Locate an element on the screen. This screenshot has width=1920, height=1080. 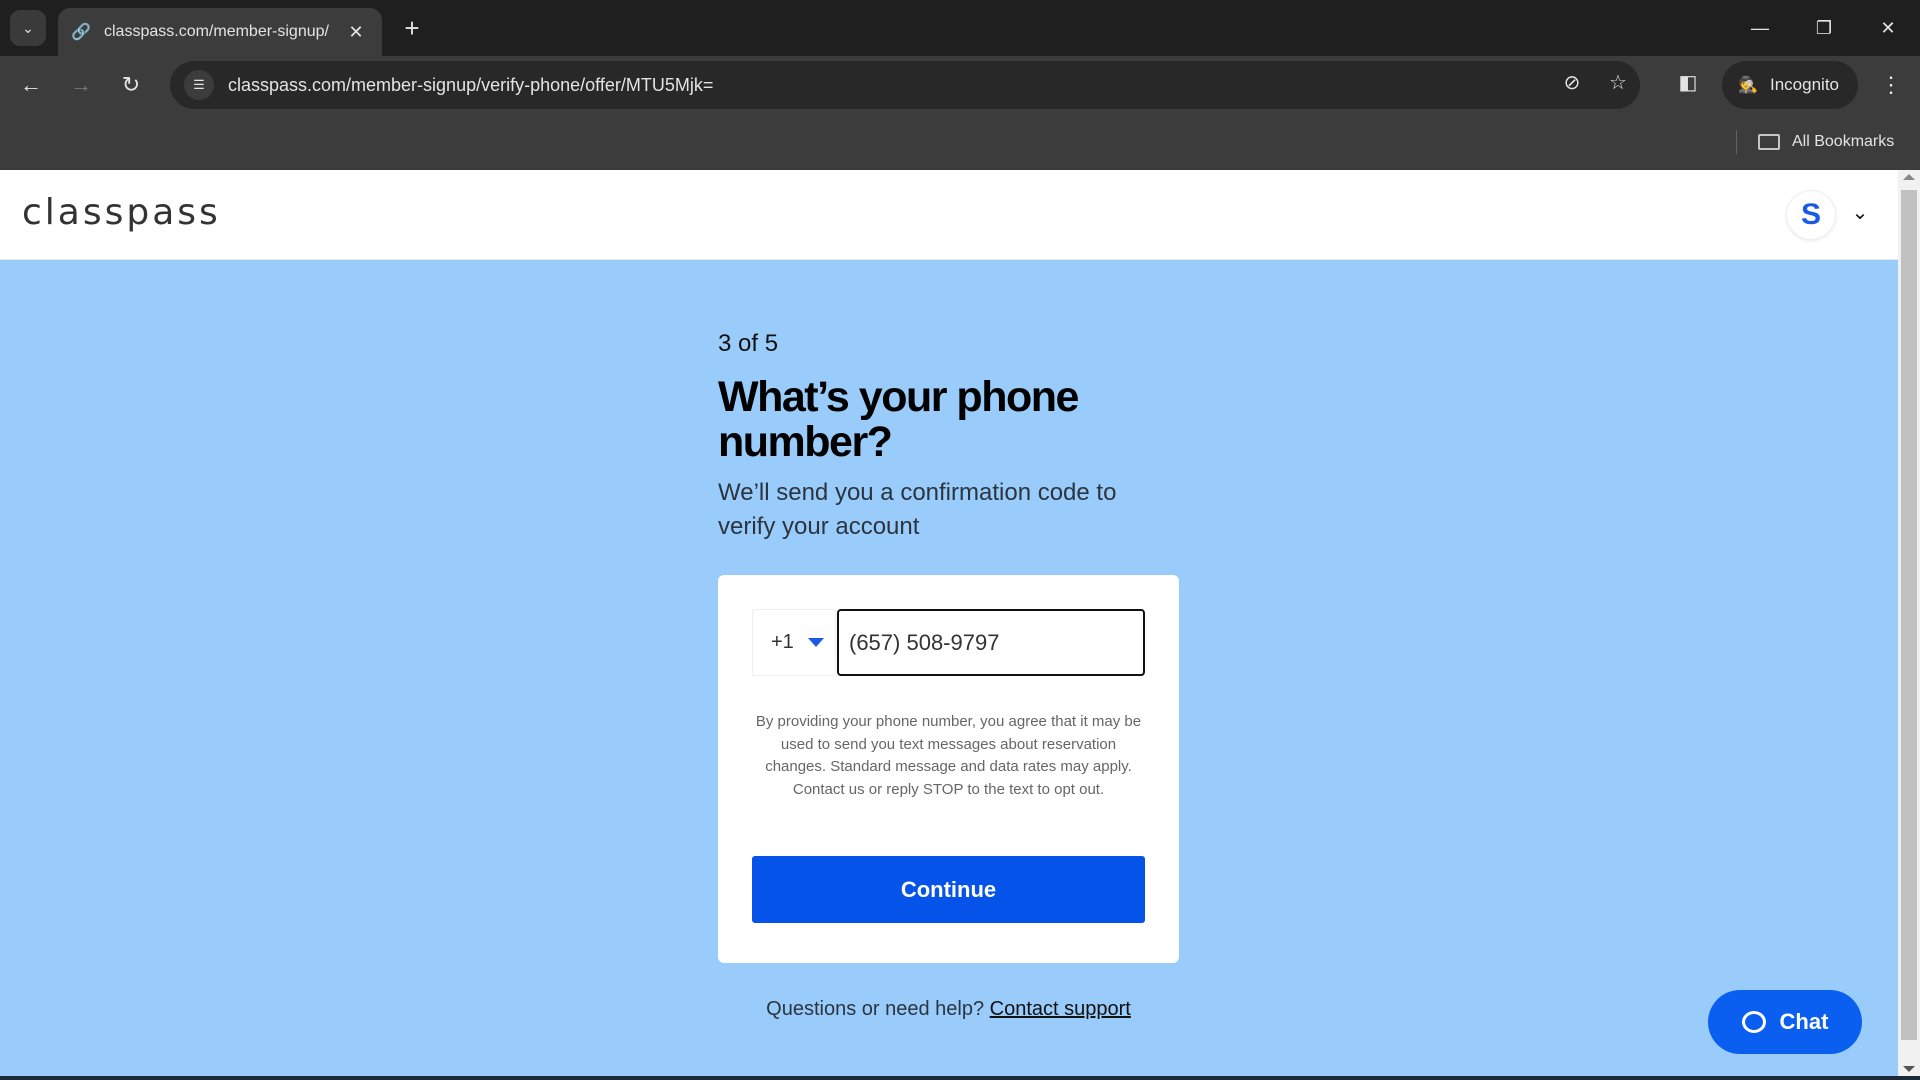
classpass-logo: classpass is located at coordinates (121, 212).